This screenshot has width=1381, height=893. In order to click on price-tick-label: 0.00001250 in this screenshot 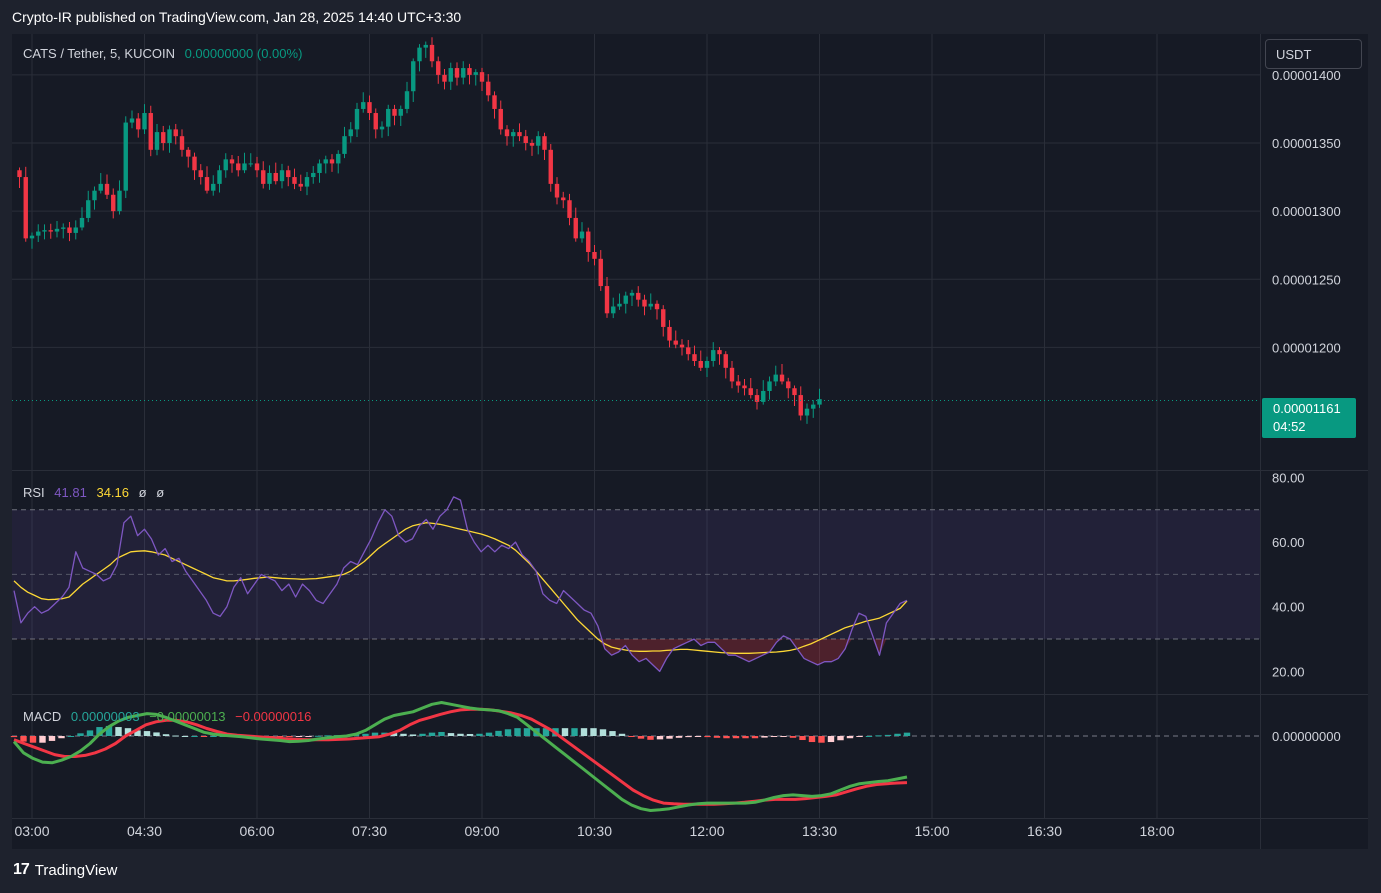, I will do `click(1306, 279)`.